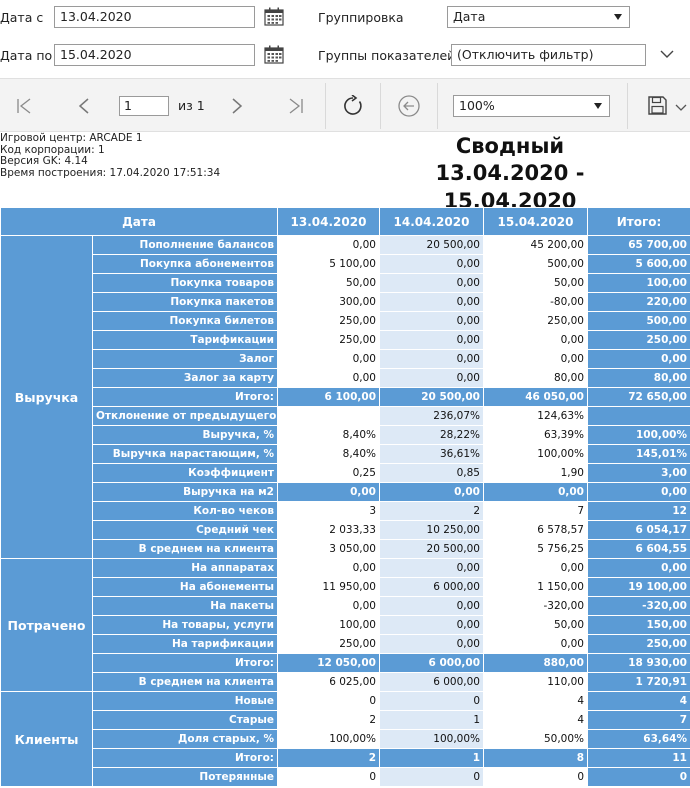  What do you see at coordinates (535, 245) in the screenshot?
I see `value-cell: 45 200,00` at bounding box center [535, 245].